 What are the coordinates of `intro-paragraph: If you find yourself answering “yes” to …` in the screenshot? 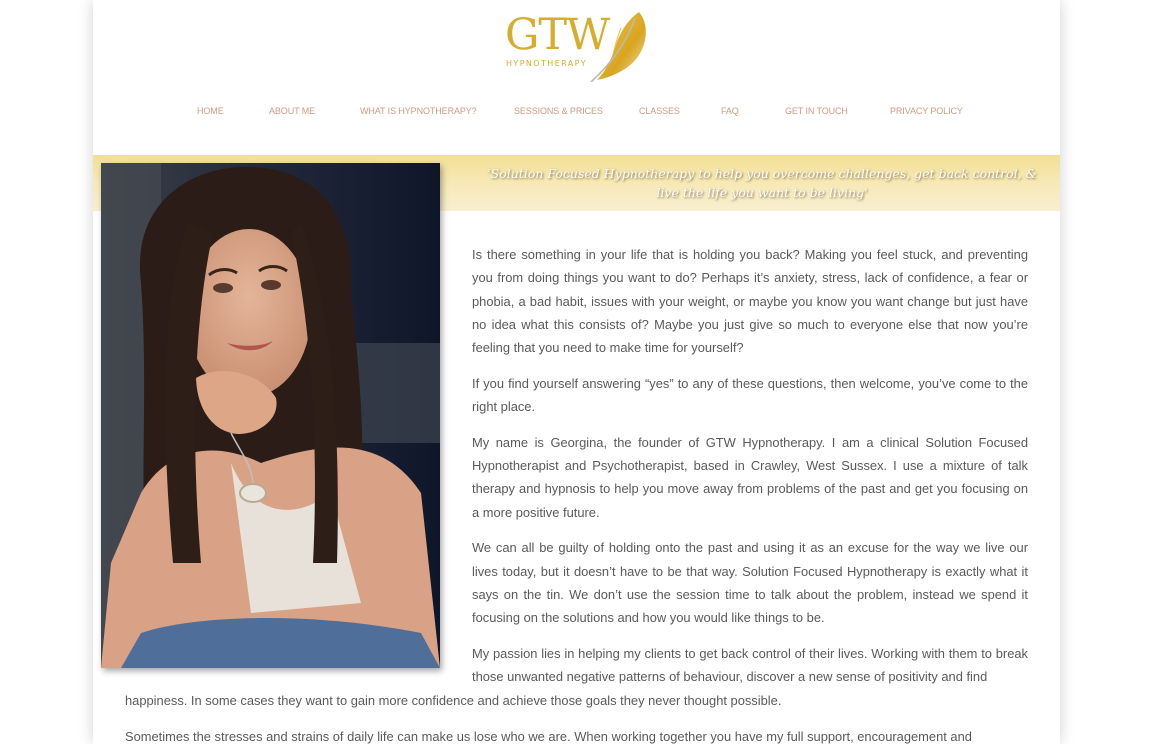 It's located at (750, 395).